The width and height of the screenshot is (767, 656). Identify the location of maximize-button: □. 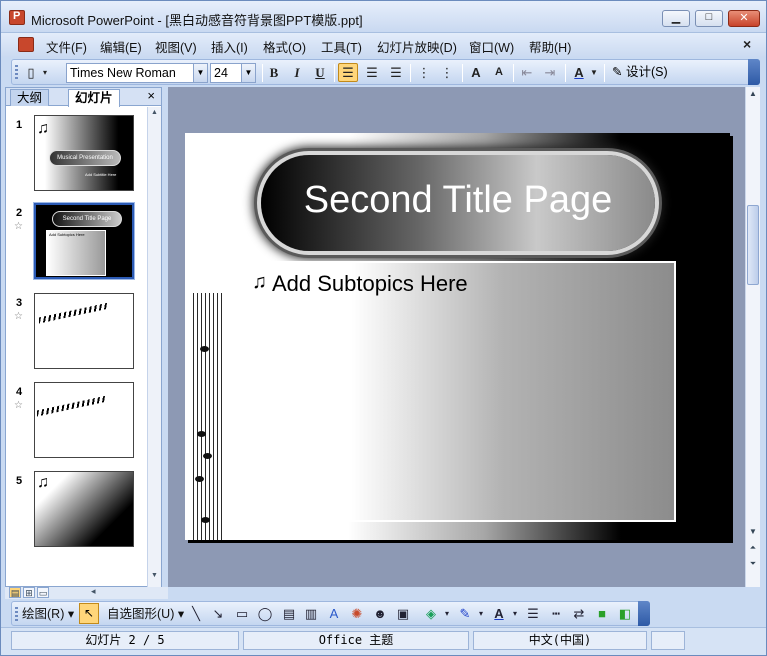
(709, 18).